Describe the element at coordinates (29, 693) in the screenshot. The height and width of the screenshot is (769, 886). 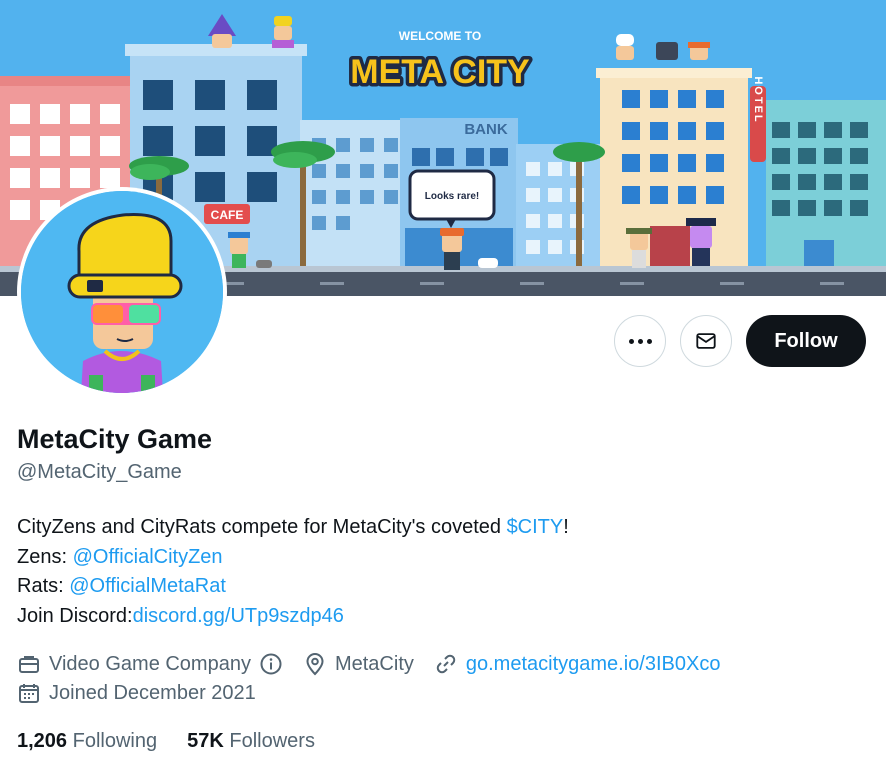
I see `calendar-icon` at that location.